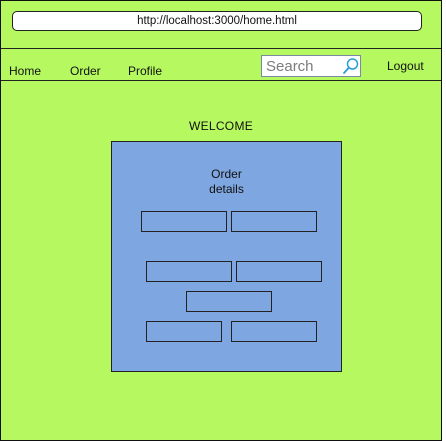  I want to click on nav-home-link: Home, so click(25, 71).